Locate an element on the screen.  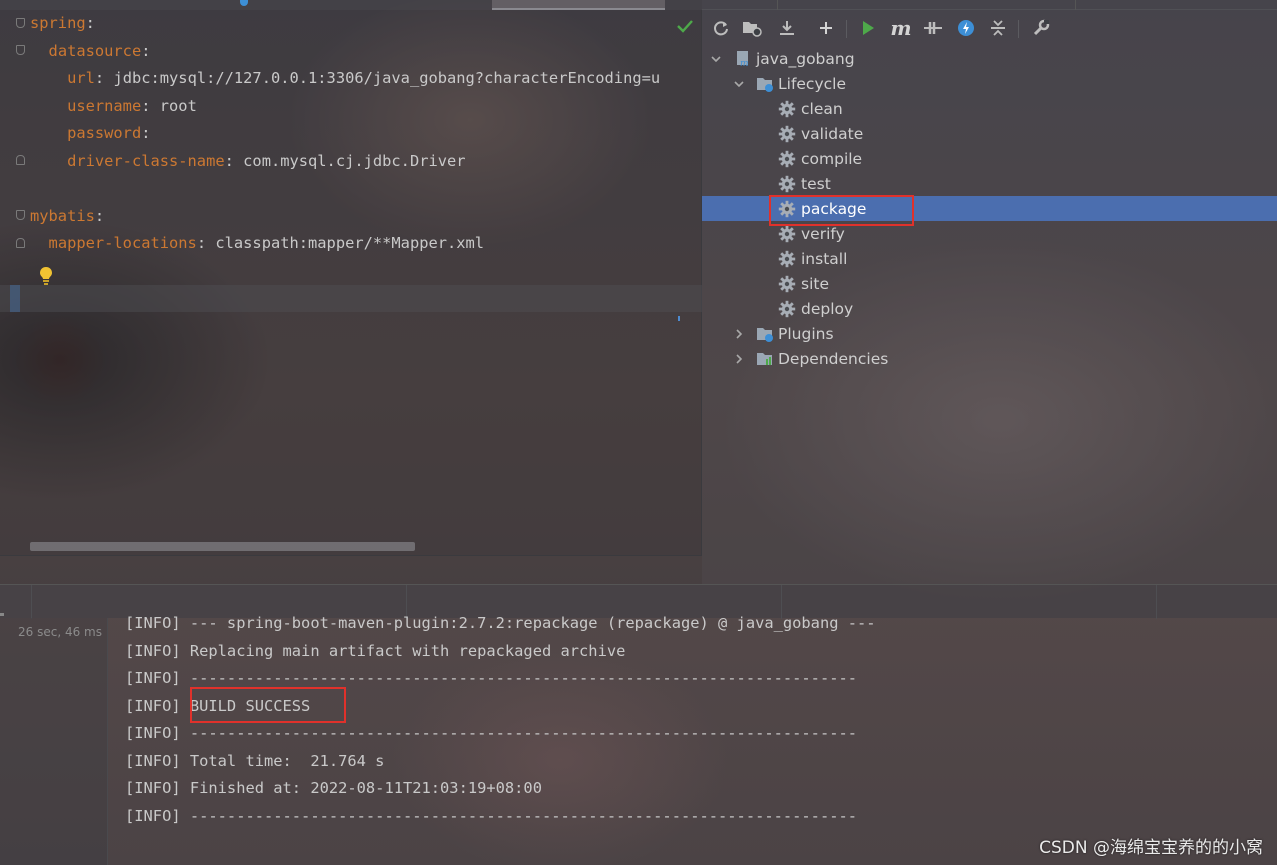
yaml-key: mybatis is located at coordinates (62, 215).